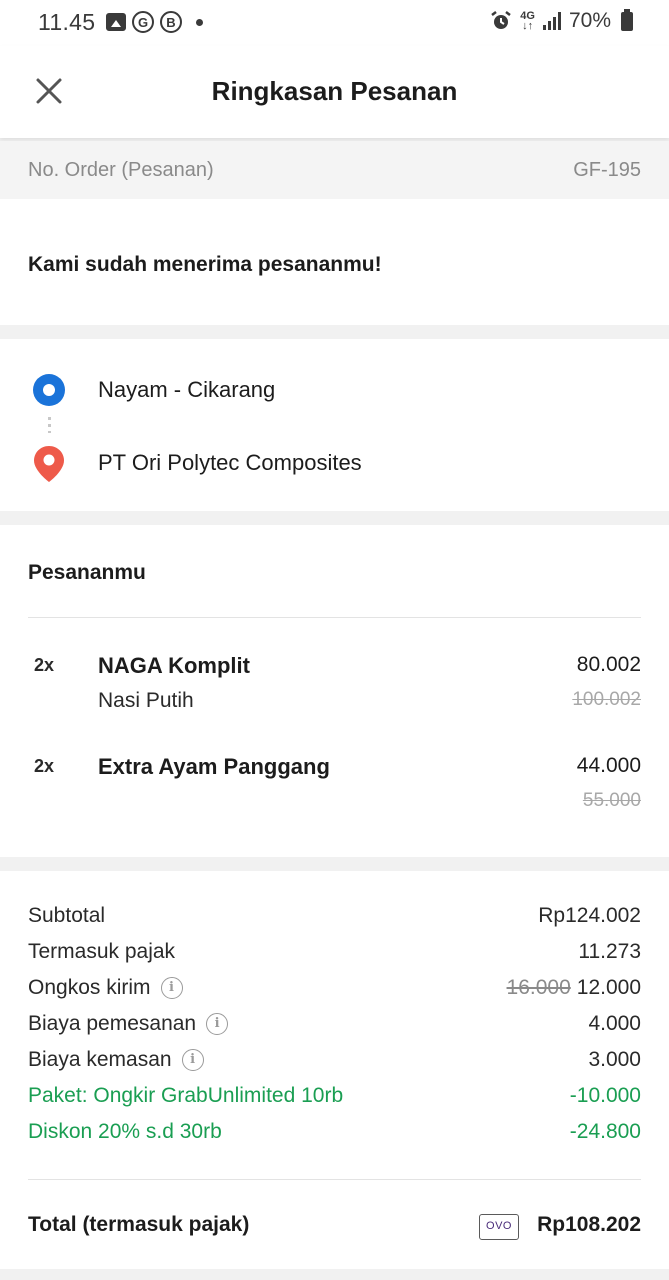  Describe the element at coordinates (334, 1063) in the screenshot. I see `packaging-fee-row: Biaya kemasan i 3.000` at that location.